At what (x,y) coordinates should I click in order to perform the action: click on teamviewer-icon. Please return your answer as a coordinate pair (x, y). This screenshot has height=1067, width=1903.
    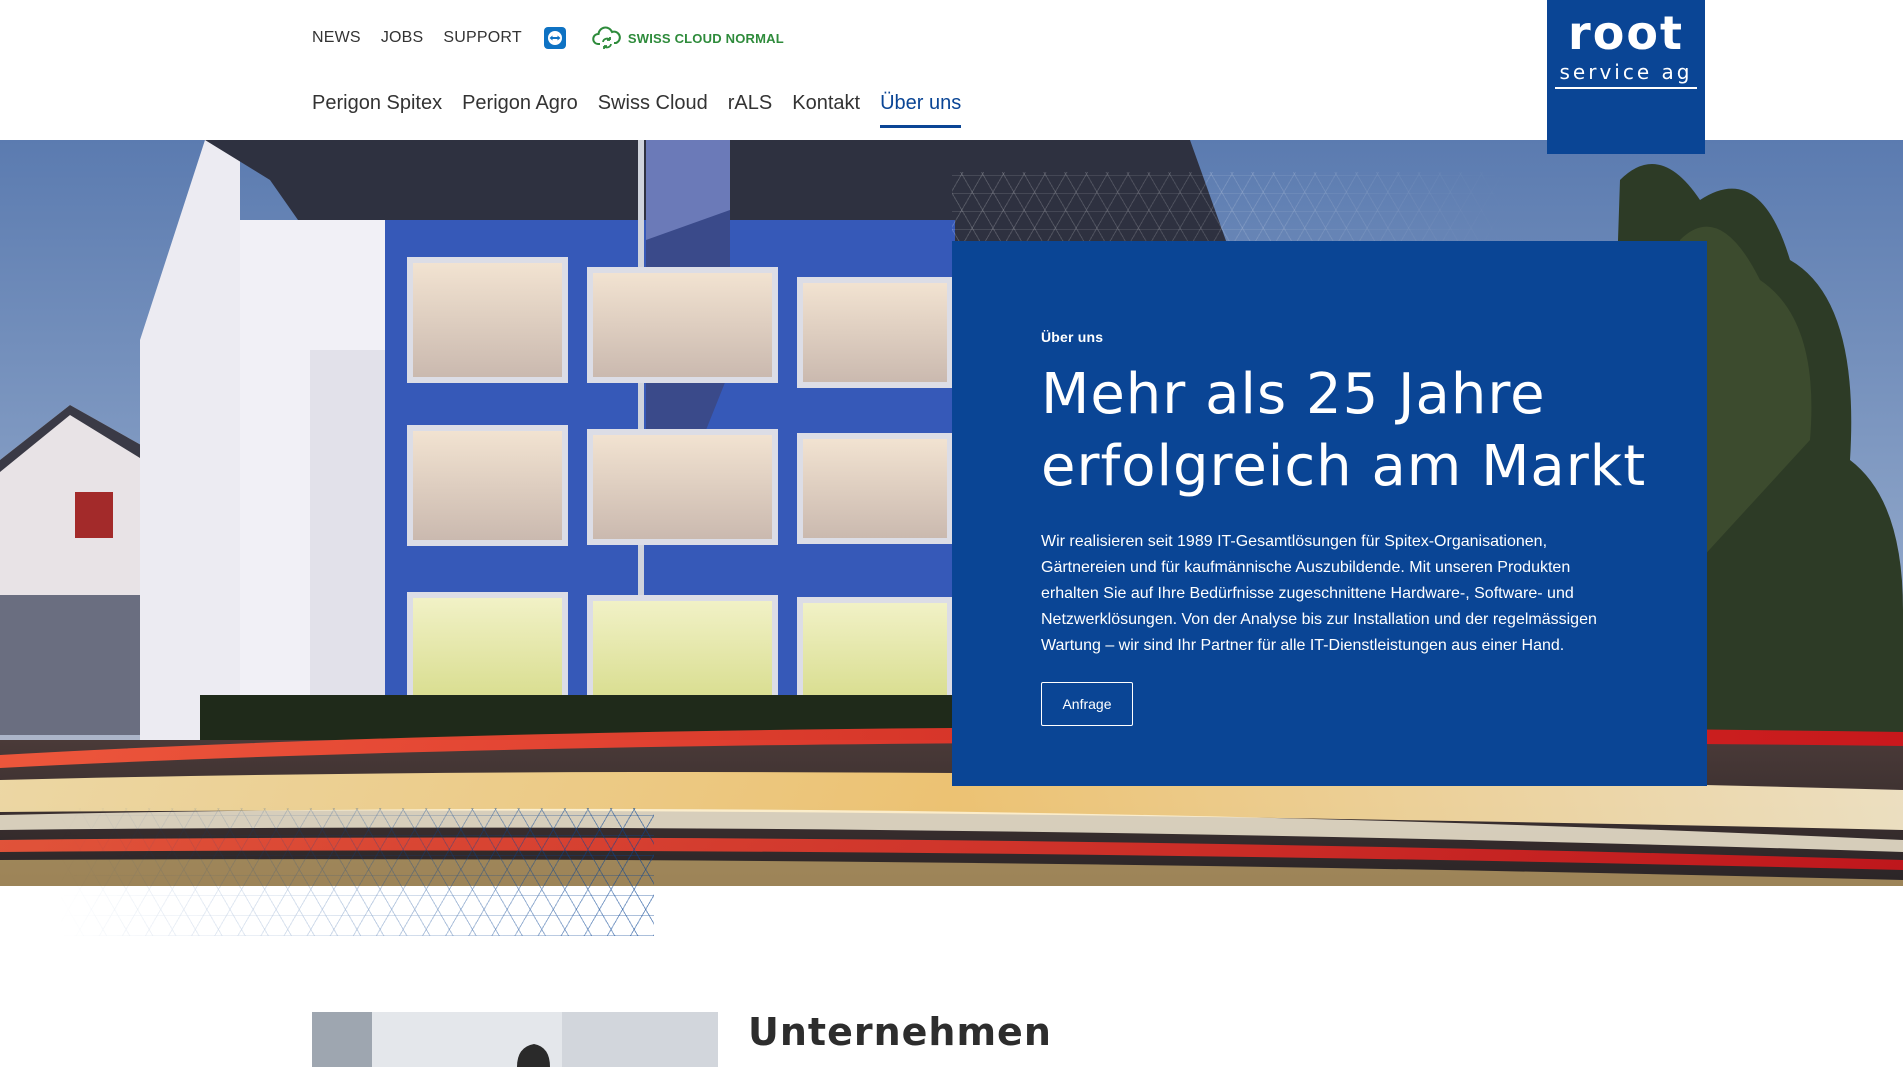
    Looking at the image, I should click on (554, 38).